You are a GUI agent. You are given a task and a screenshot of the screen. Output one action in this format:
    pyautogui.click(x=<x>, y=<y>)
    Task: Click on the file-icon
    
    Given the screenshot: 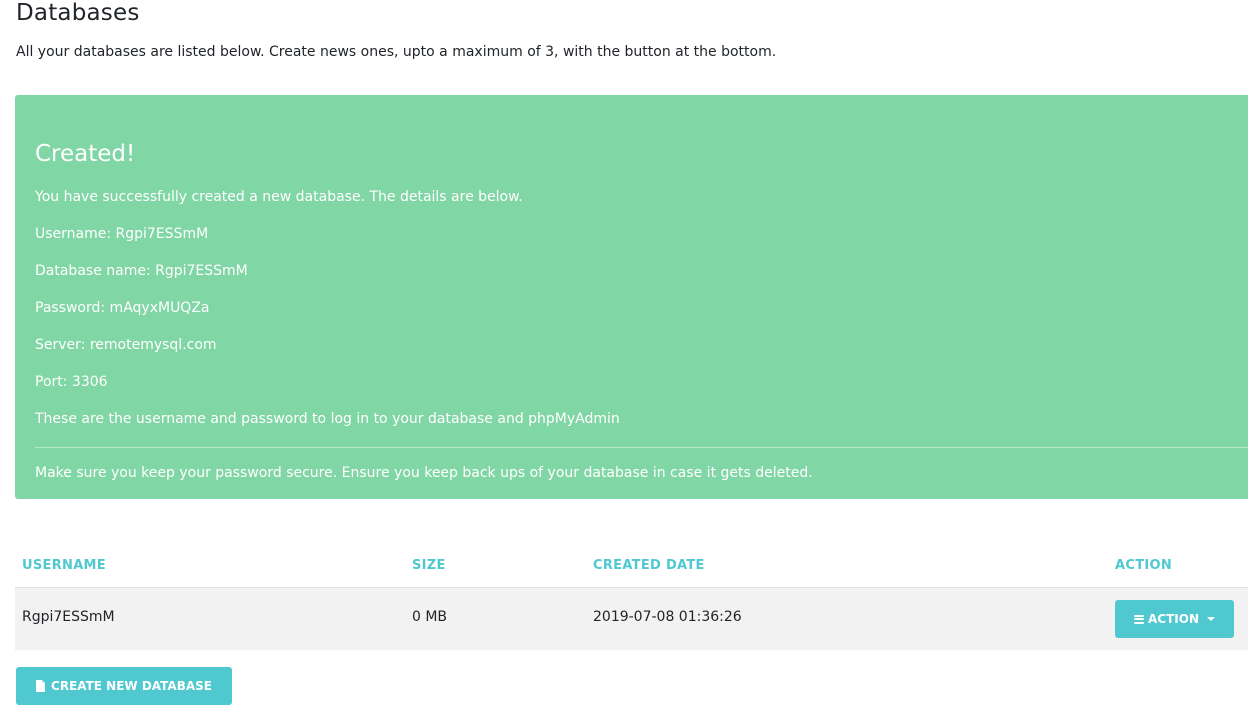 What is the action you would take?
    pyautogui.click(x=41, y=686)
    